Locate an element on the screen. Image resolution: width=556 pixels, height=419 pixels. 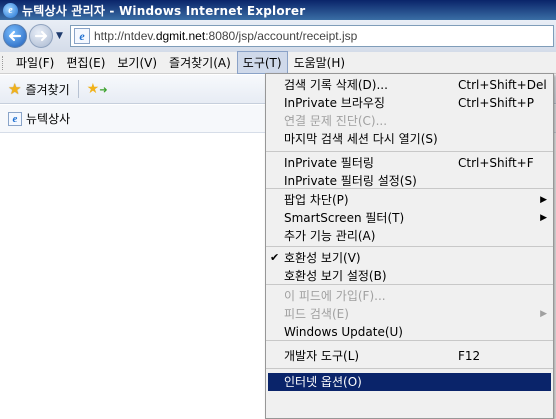
add-arrow-icon: ➜ is located at coordinates (103, 90).